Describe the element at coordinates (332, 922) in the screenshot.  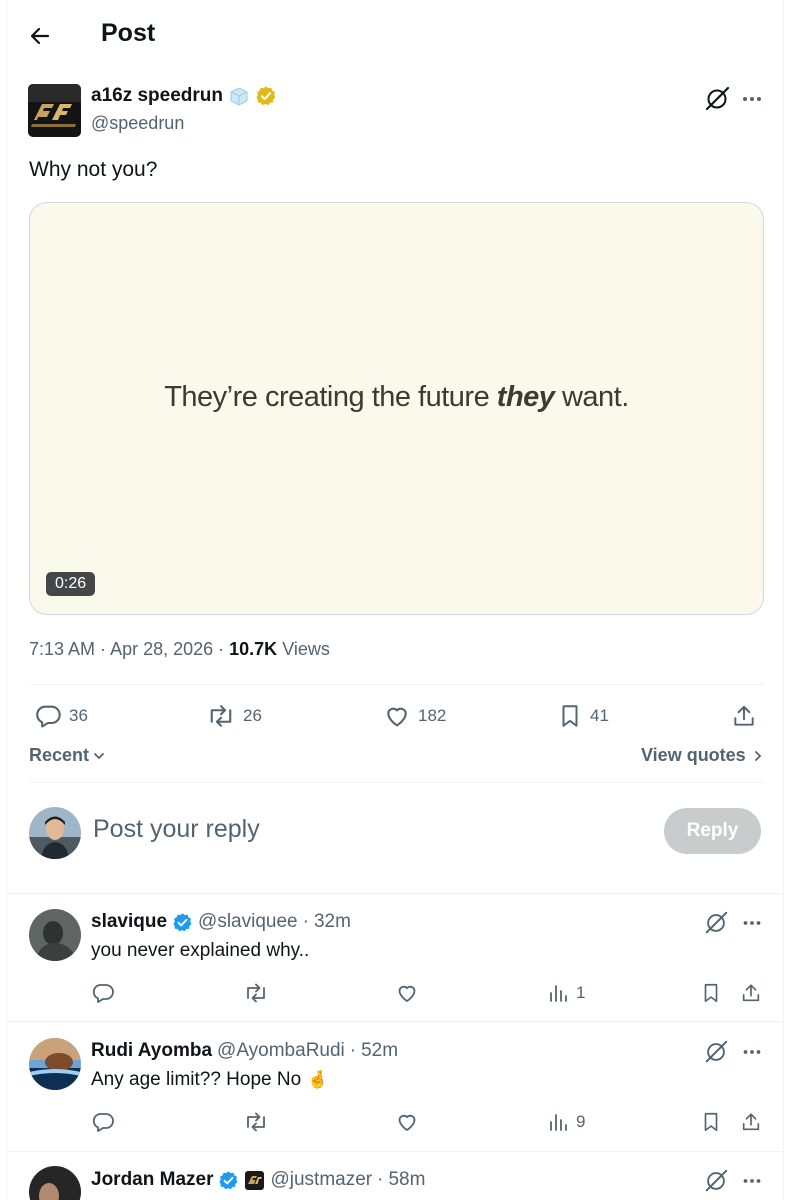
I see `reply-time: 32m` at that location.